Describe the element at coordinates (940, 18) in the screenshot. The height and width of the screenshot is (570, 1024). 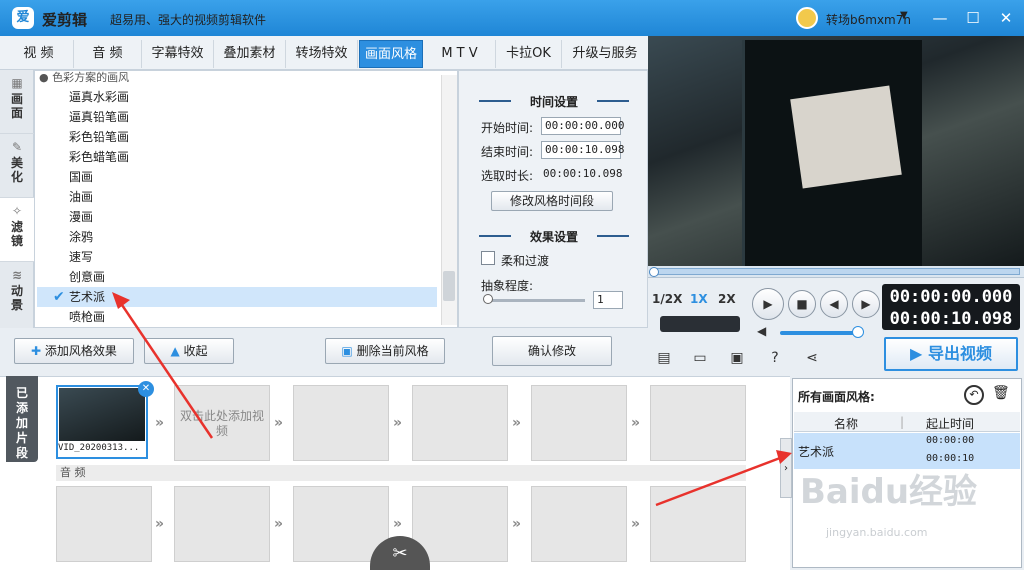
I see `minimize-button: —` at that location.